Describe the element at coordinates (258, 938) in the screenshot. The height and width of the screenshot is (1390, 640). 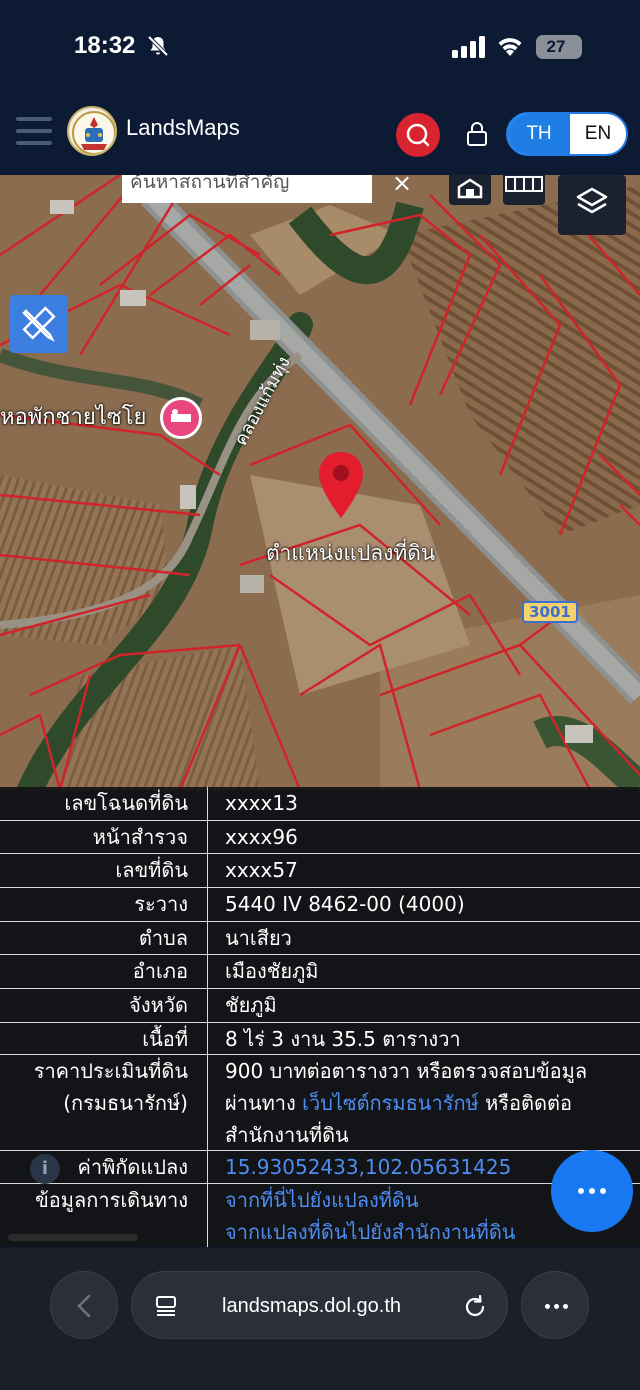
I see `info-value: นาเสียว` at that location.